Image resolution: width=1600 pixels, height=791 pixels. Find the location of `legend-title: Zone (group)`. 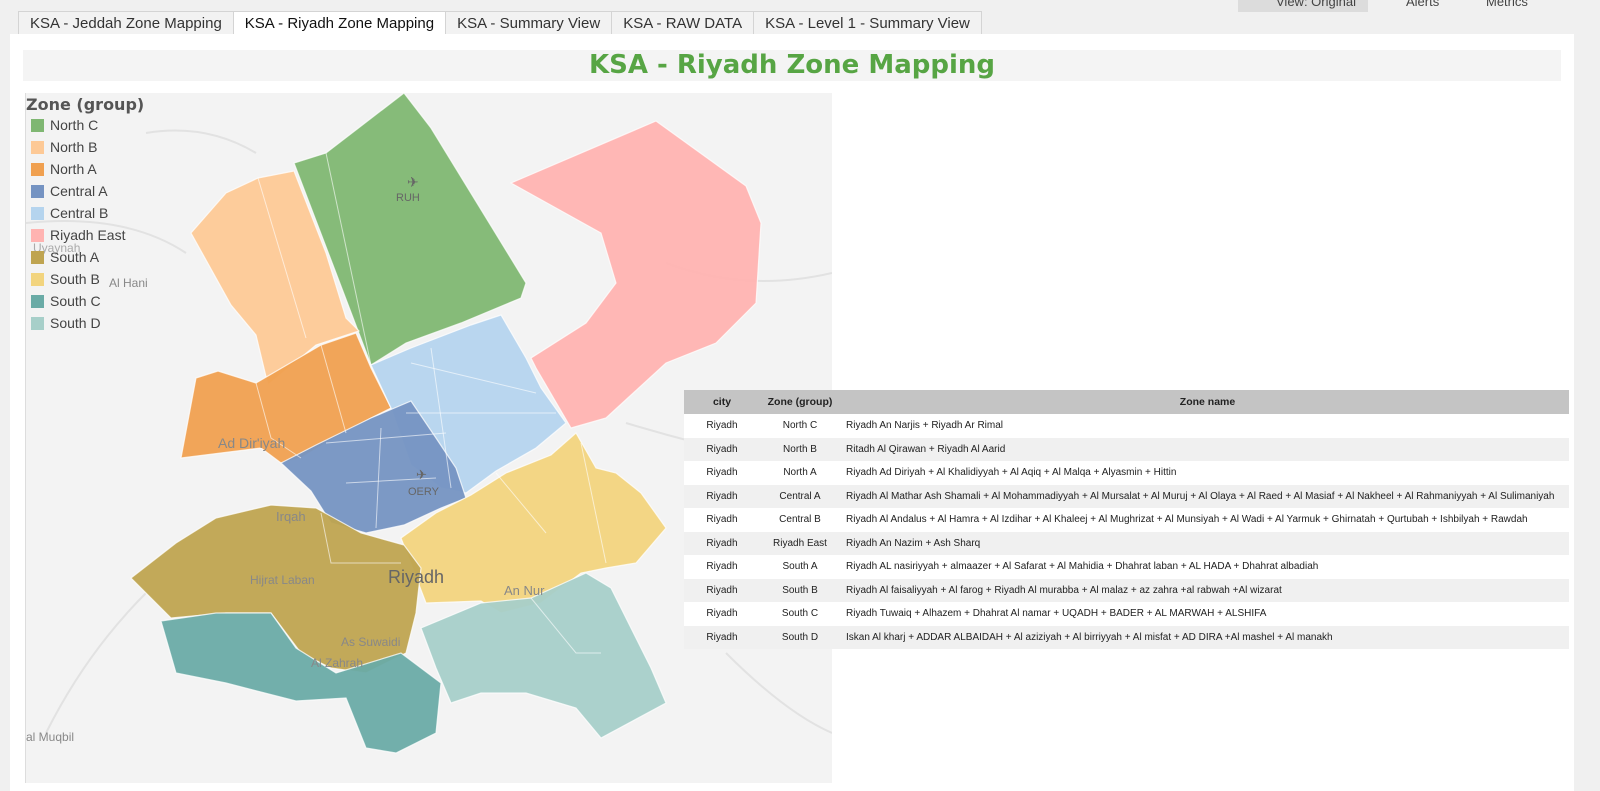

legend-title: Zone (group) is located at coordinates (85, 104).